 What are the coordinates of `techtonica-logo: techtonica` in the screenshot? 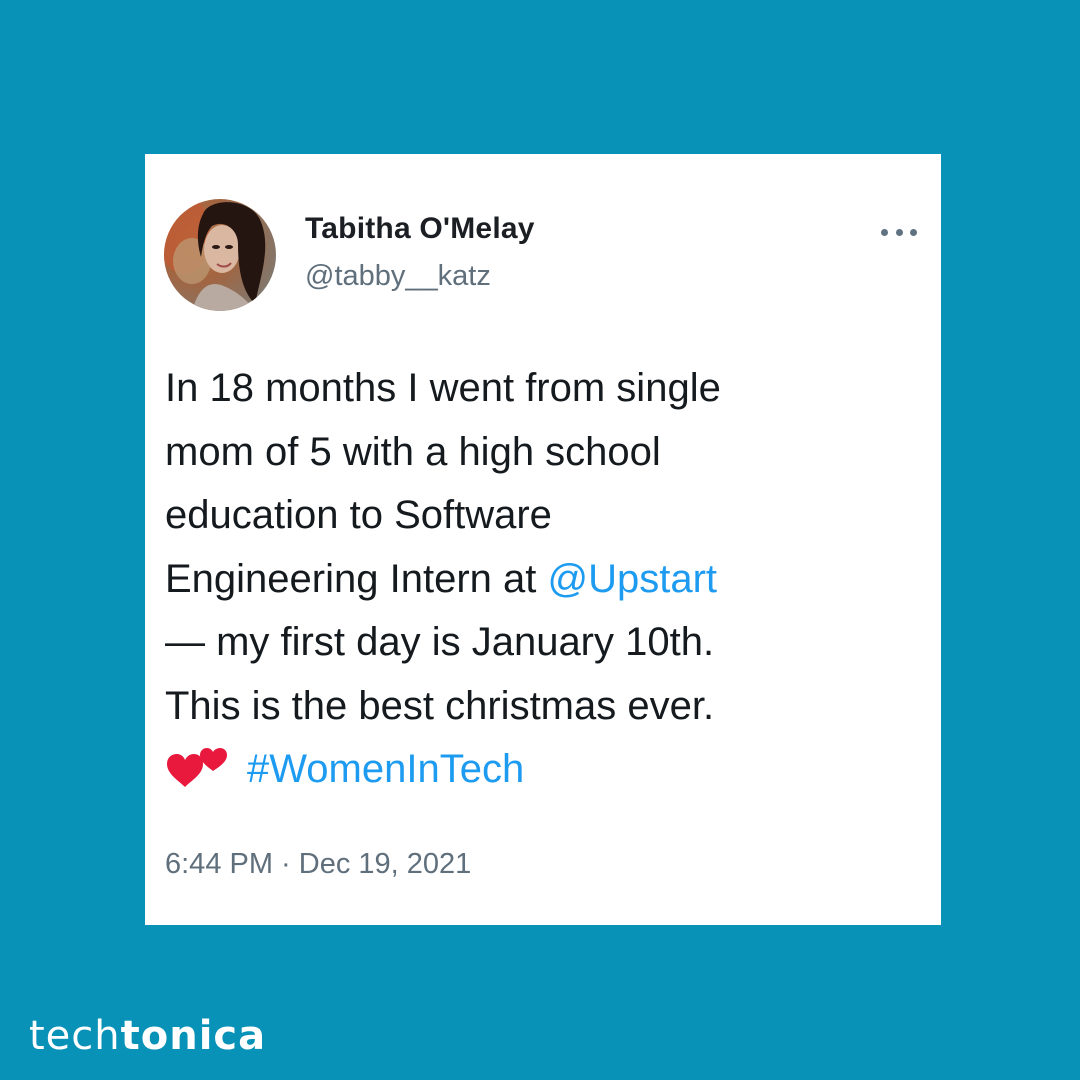 It's located at (147, 1036).